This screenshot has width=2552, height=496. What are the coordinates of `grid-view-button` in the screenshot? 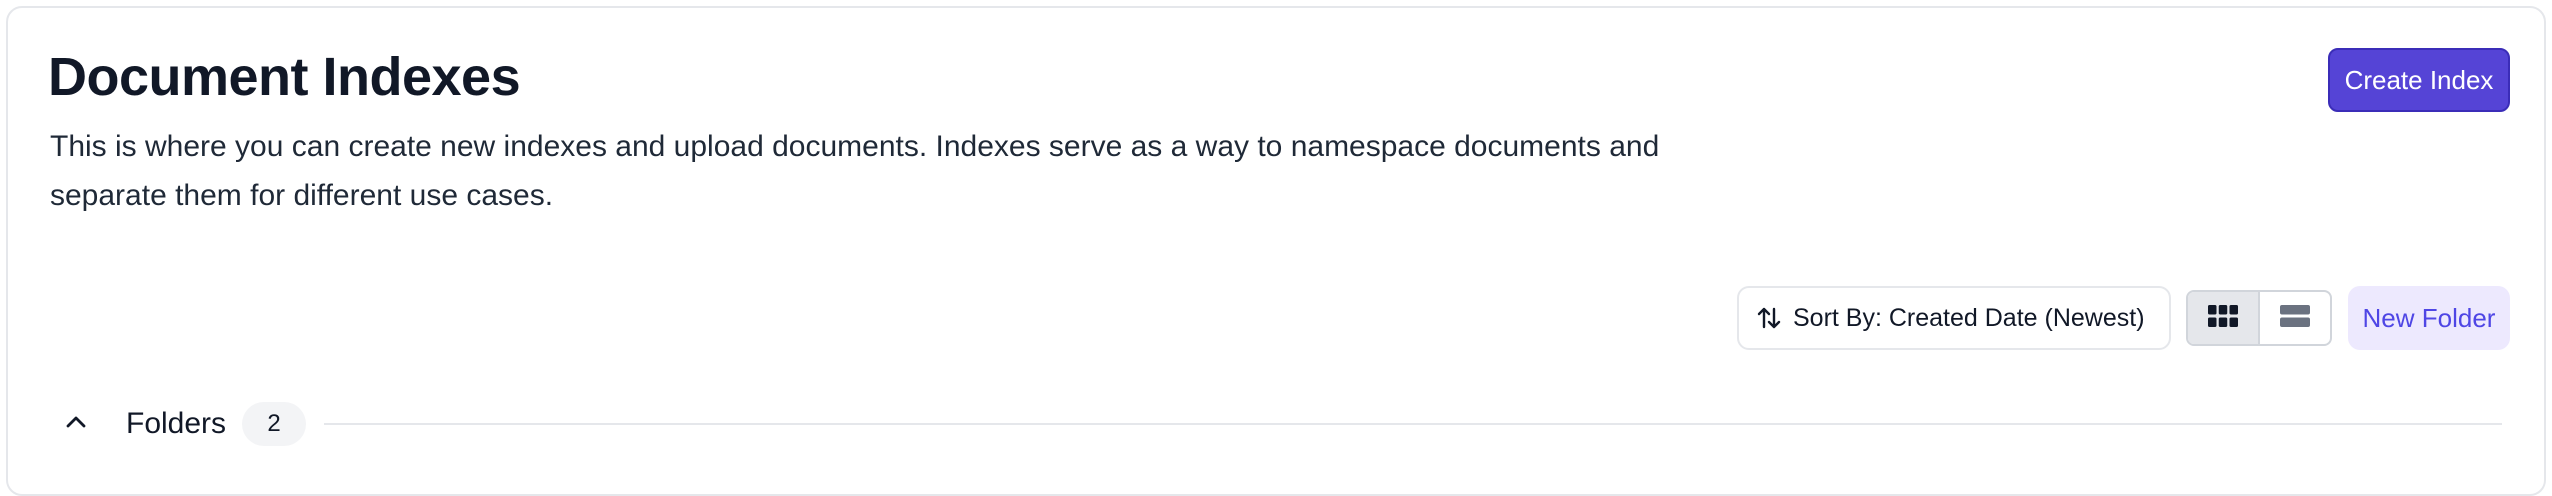 It's located at (2224, 318).